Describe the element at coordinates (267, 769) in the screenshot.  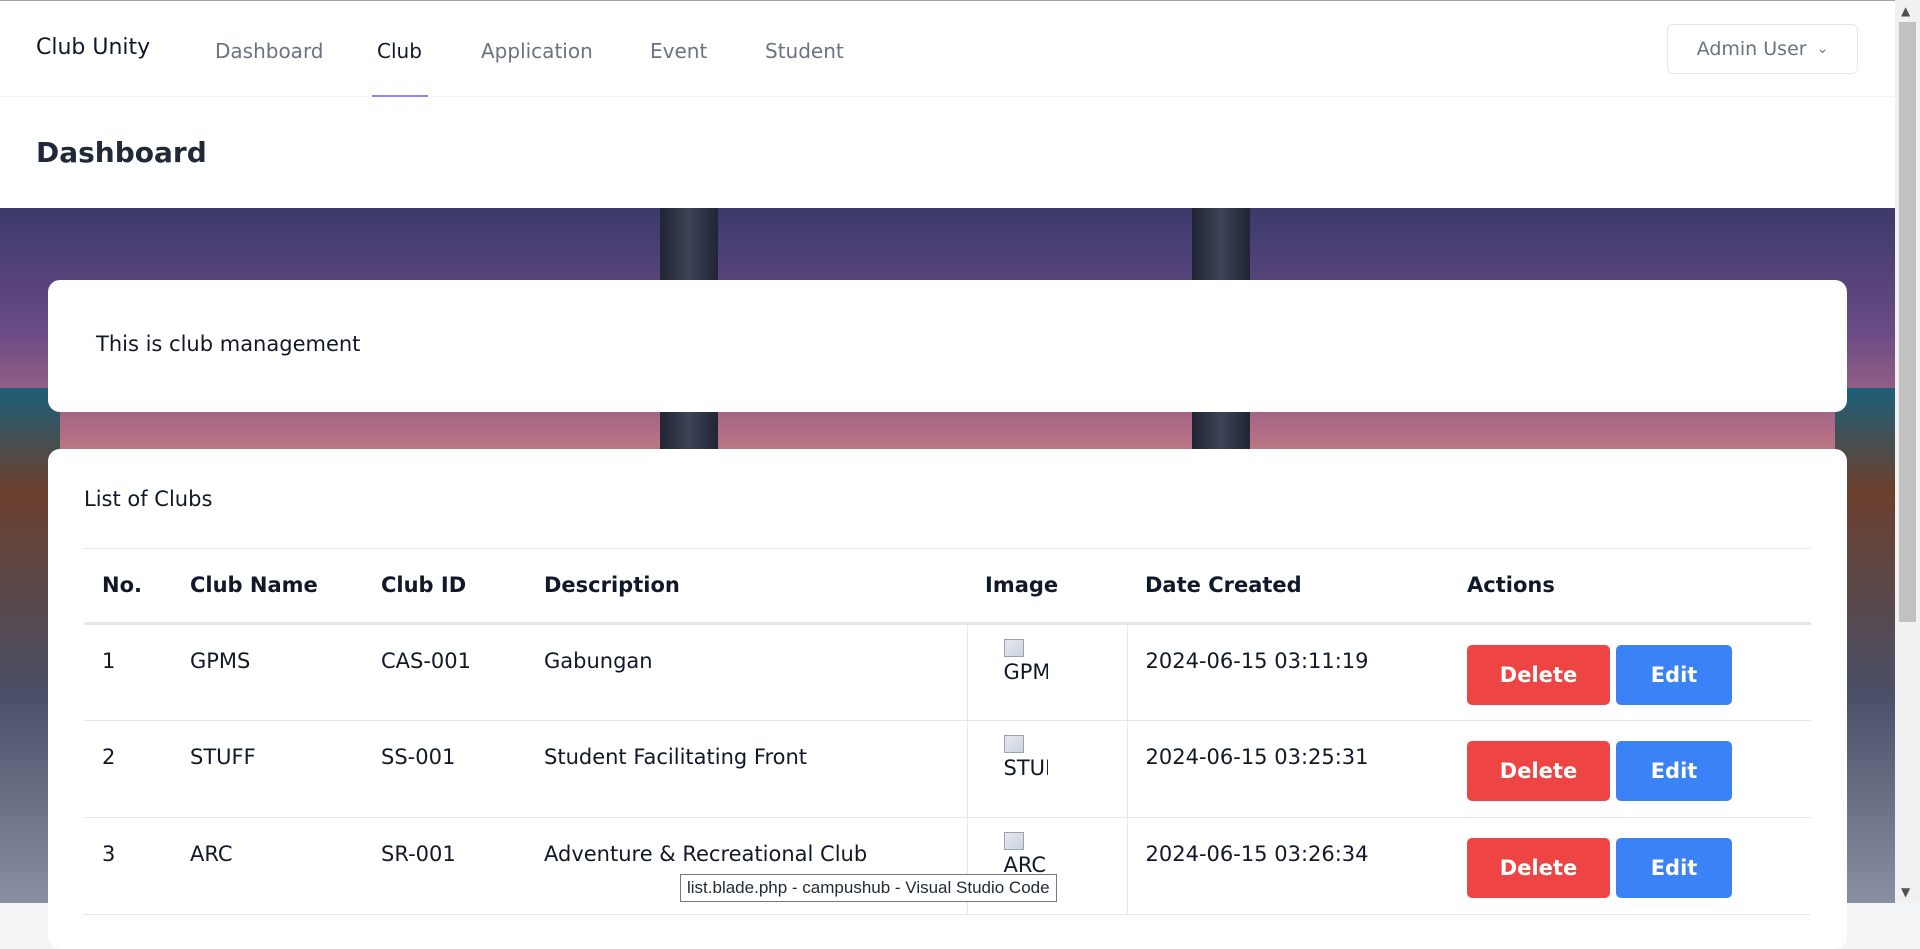
I see `cell-club-name: STUFF` at that location.